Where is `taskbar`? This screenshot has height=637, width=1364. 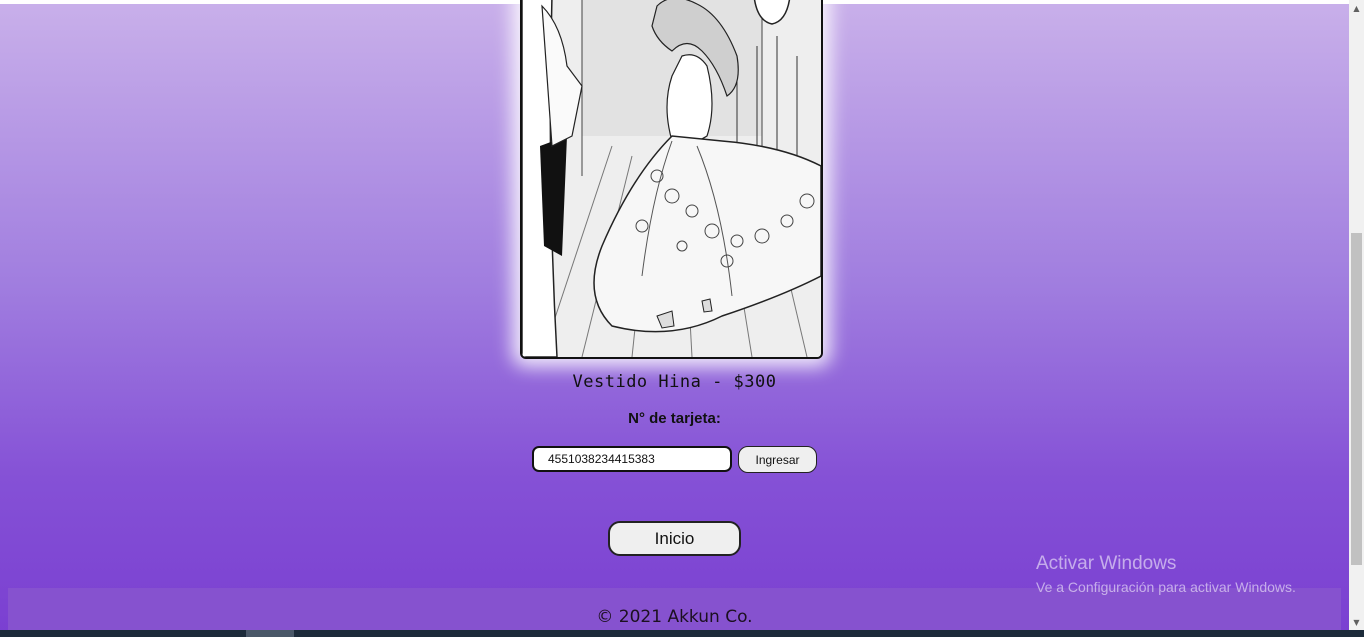
taskbar is located at coordinates (682, 633).